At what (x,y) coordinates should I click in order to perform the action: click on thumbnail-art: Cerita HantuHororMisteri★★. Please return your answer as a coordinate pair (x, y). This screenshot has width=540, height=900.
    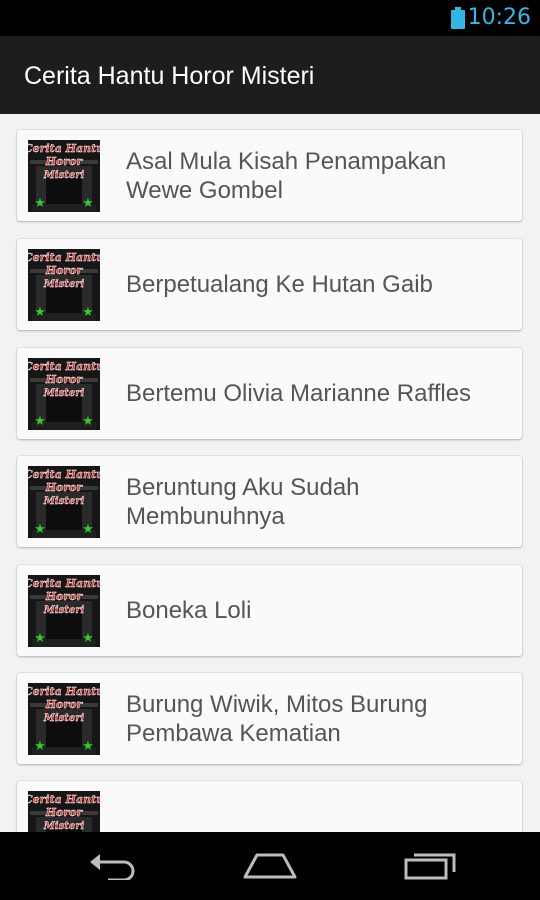
    Looking at the image, I should click on (64, 811).